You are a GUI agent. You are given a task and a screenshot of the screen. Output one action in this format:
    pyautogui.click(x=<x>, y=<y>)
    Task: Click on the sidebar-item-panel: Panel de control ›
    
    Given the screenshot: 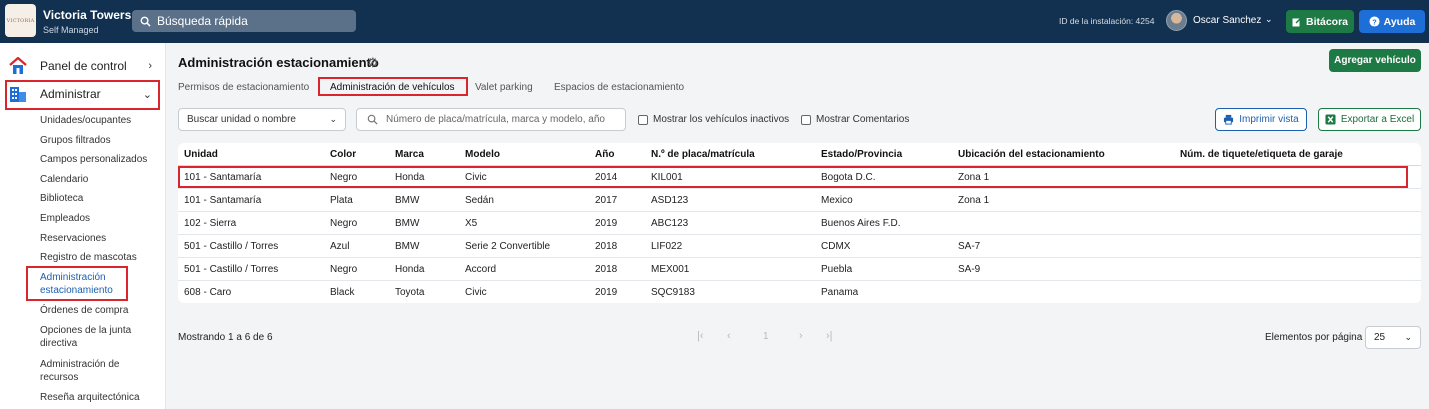 What is the action you would take?
    pyautogui.click(x=83, y=66)
    